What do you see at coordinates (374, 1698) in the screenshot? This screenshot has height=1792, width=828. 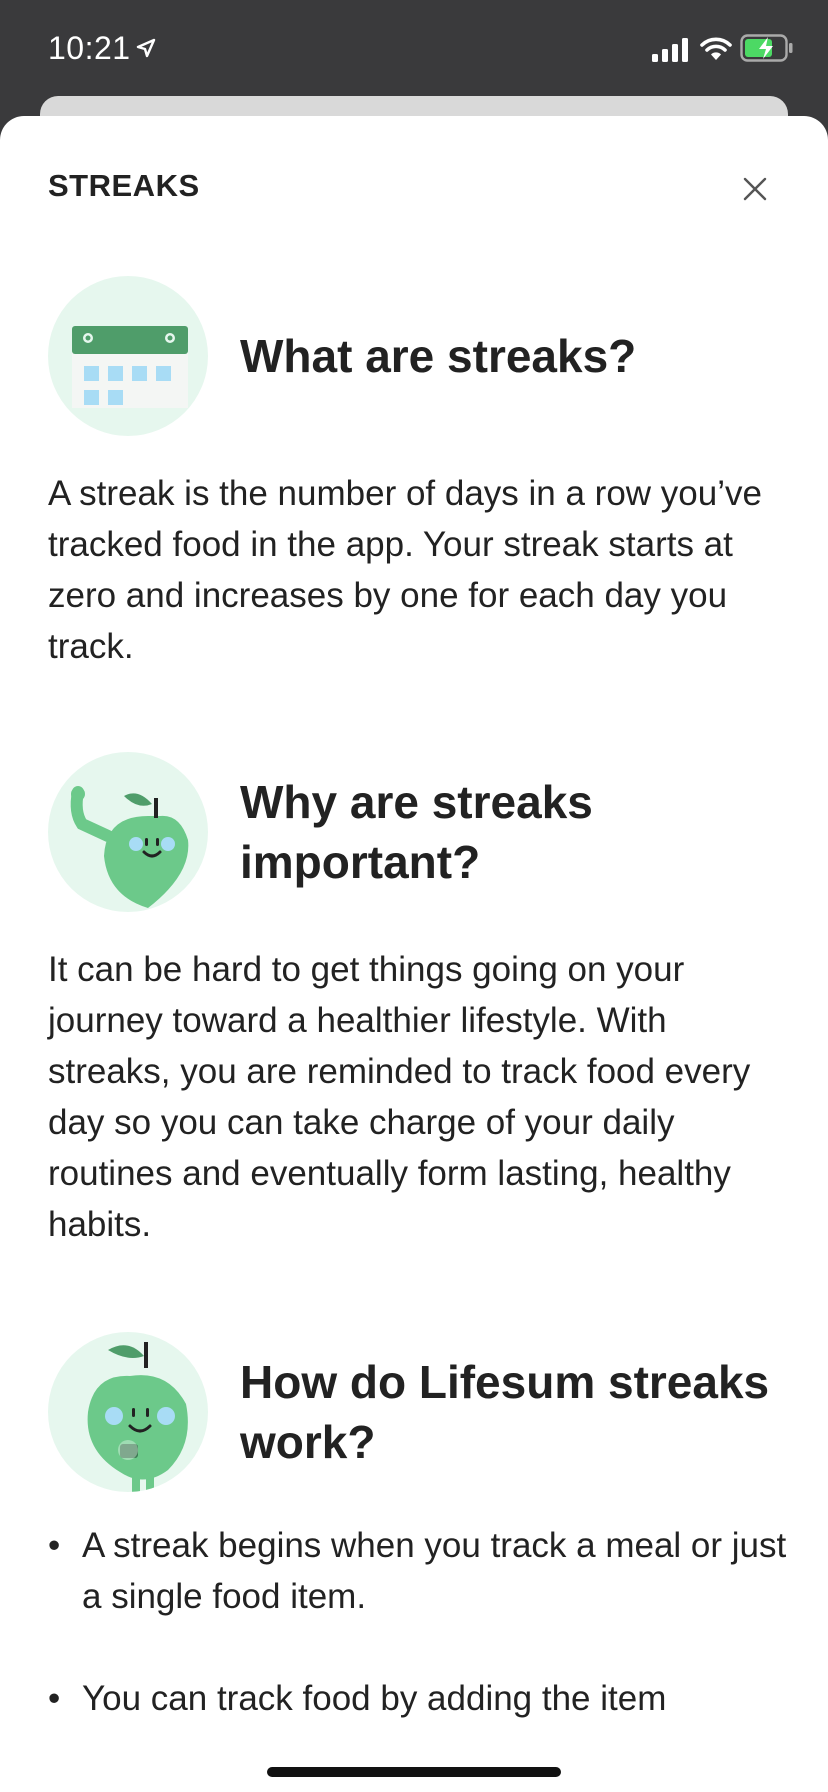 I see `list-item-text: You can track food by adding the item` at bounding box center [374, 1698].